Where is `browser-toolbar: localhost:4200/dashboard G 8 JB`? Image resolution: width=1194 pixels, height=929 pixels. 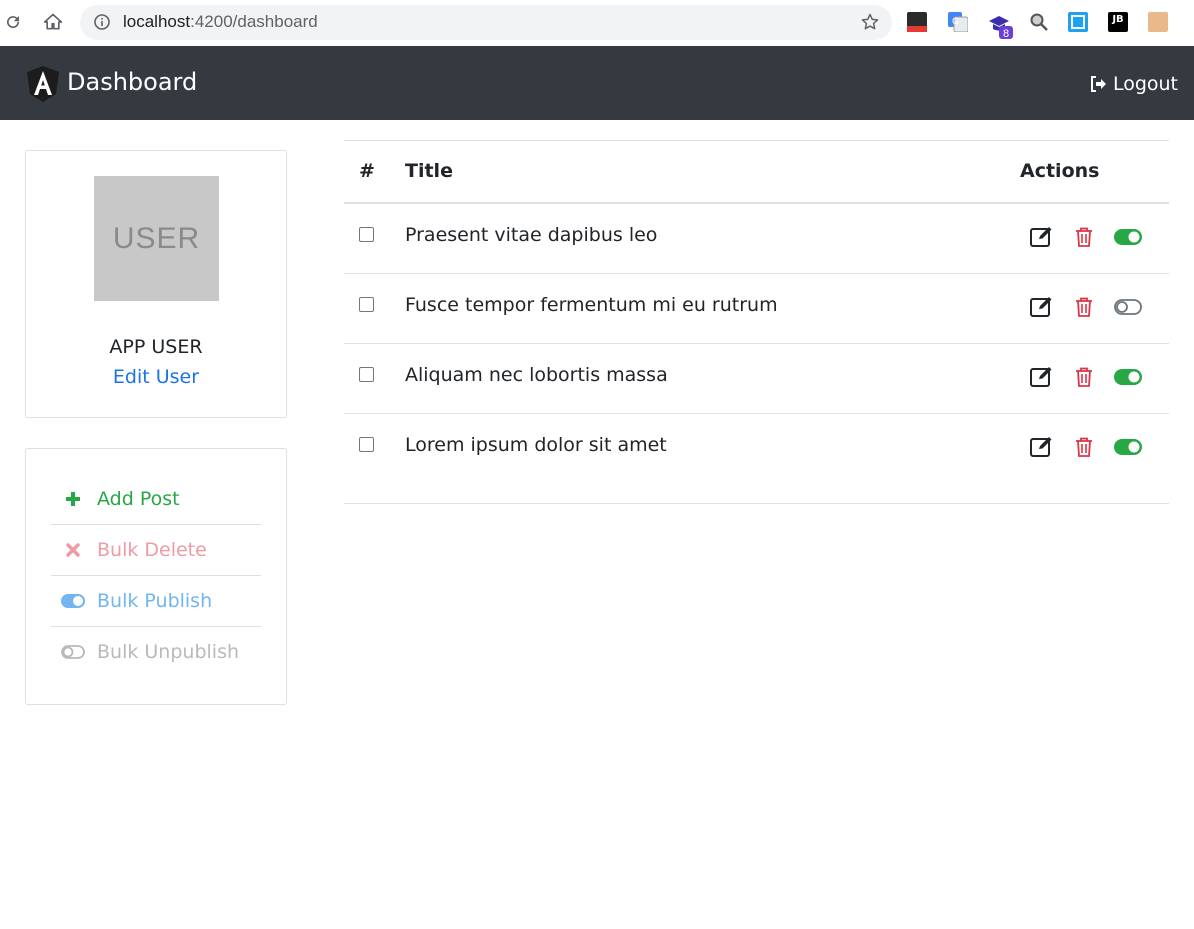
browser-toolbar: localhost:4200/dashboard G 8 JB is located at coordinates (597, 23).